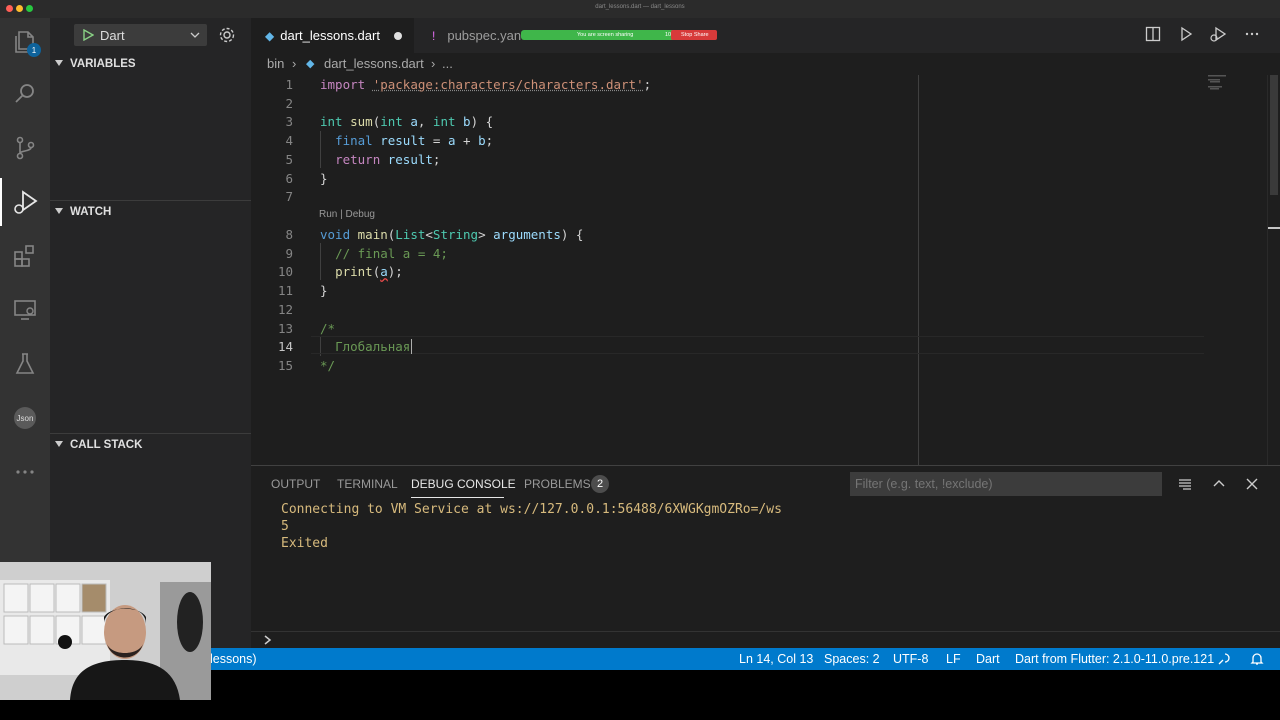 The image size is (1280, 720). Describe the element at coordinates (1252, 34) in the screenshot. I see `more-actions-icon` at that location.